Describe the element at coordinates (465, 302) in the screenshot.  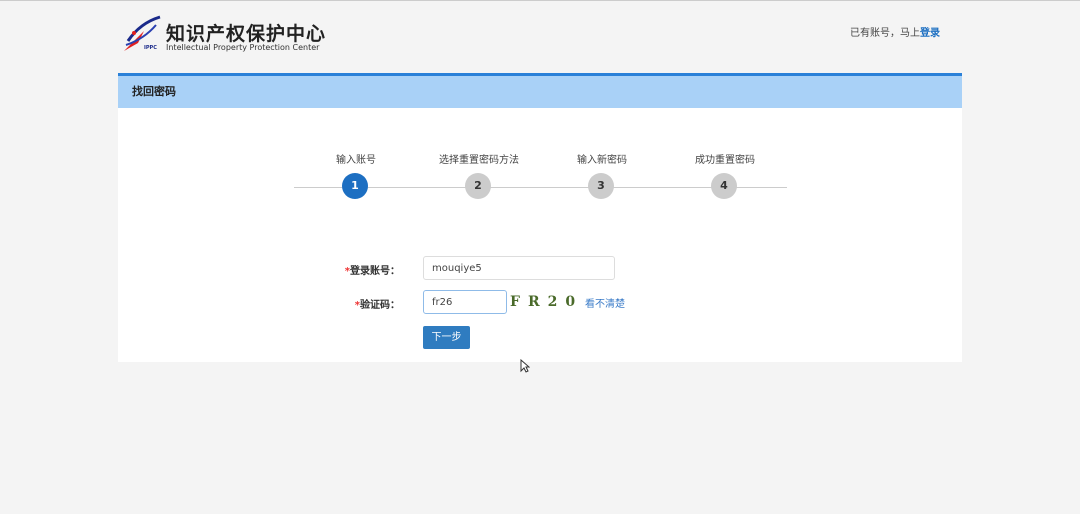
I see `captcha-input` at that location.